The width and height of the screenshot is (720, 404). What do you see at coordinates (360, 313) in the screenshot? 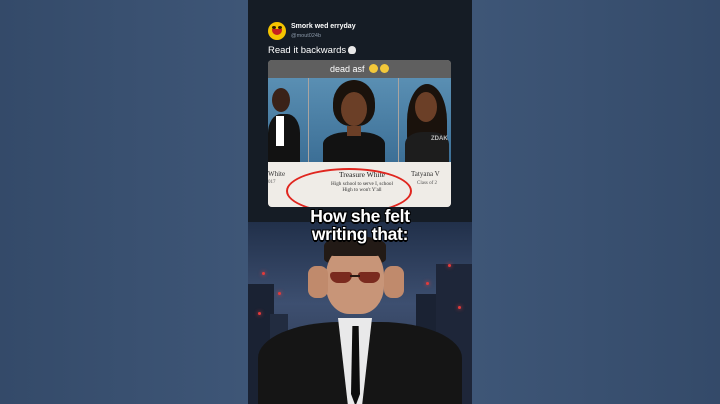
I see `meme-scene-image` at bounding box center [360, 313].